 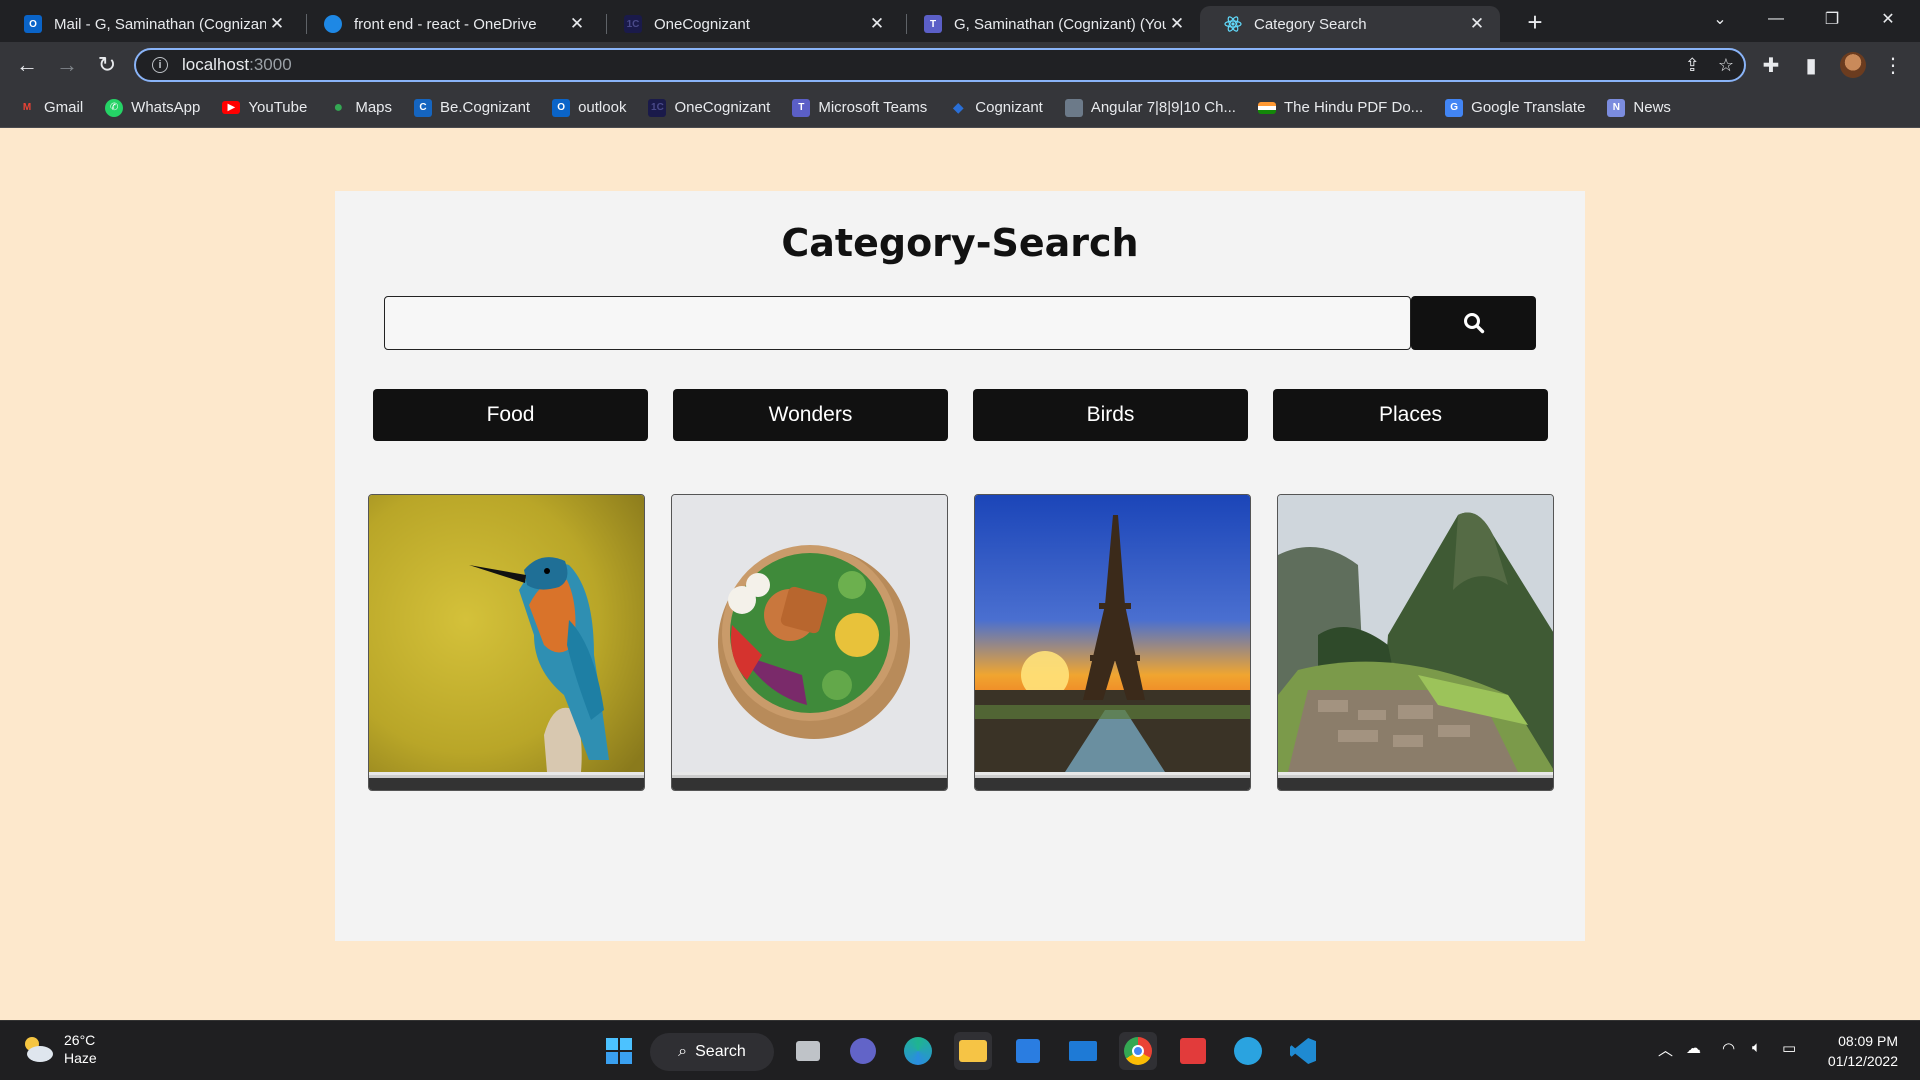 What do you see at coordinates (67, 65) in the screenshot?
I see `forward-button: →` at bounding box center [67, 65].